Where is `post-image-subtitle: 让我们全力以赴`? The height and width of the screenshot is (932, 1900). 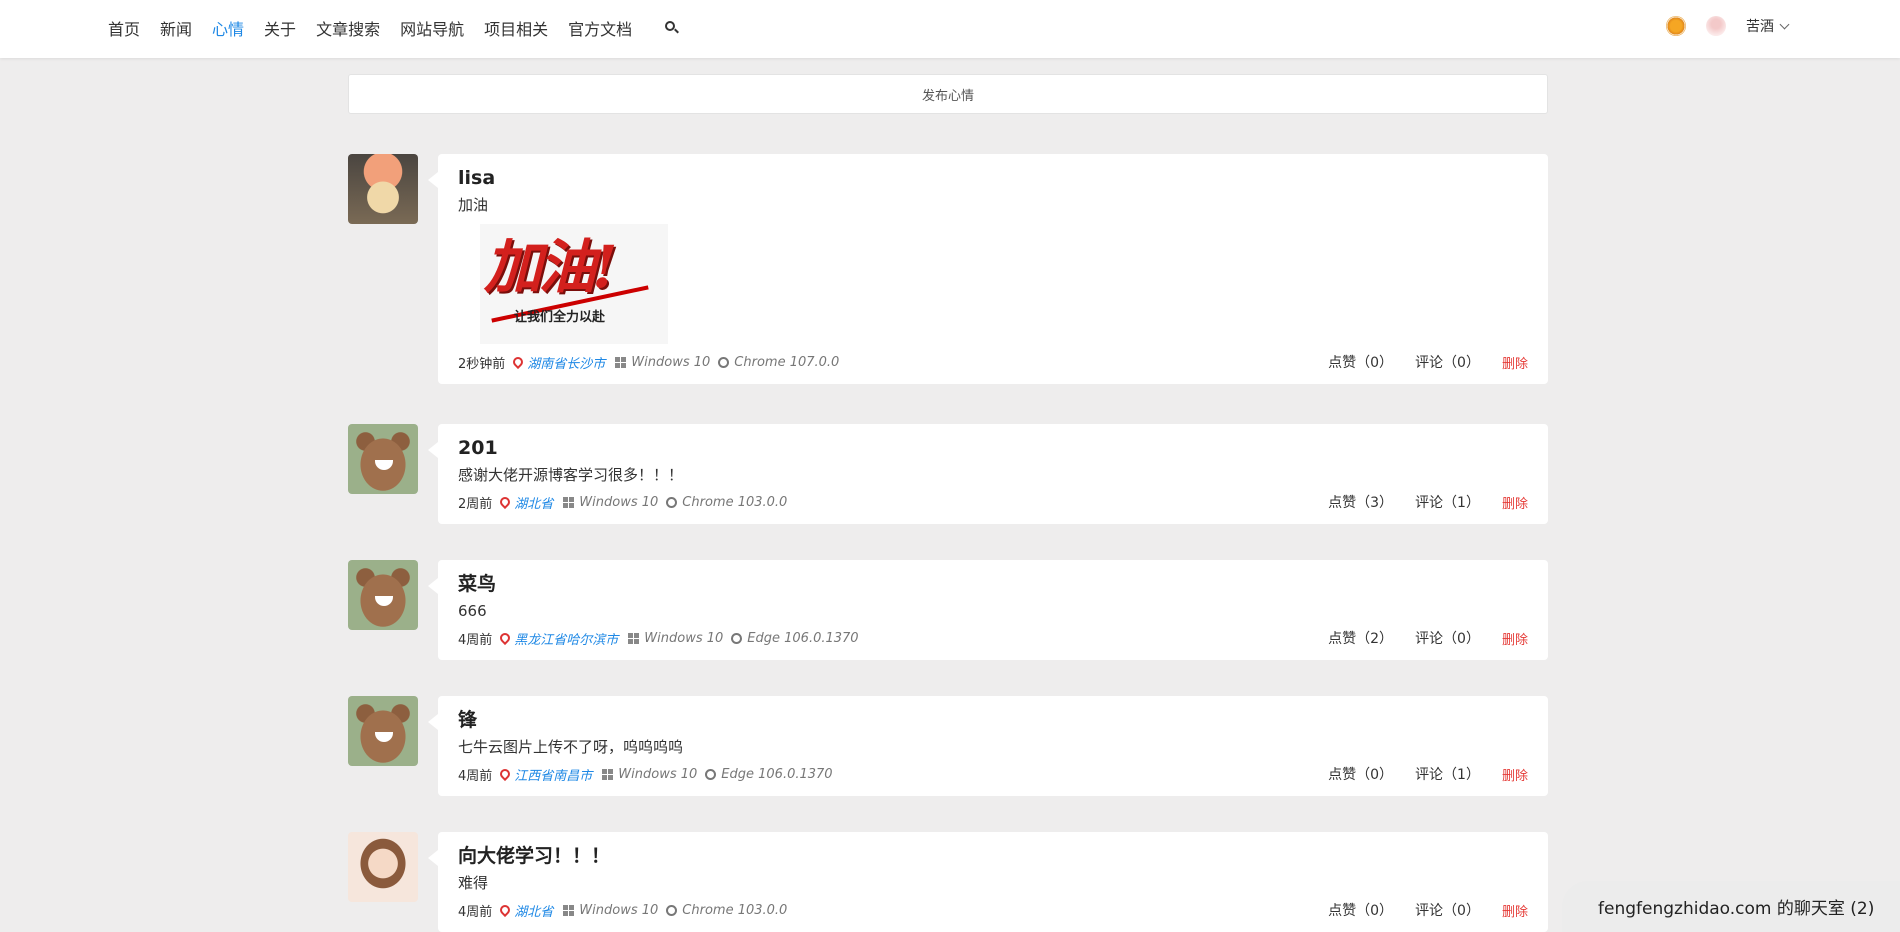 post-image-subtitle: 让我们全力以赴 is located at coordinates (560, 317).